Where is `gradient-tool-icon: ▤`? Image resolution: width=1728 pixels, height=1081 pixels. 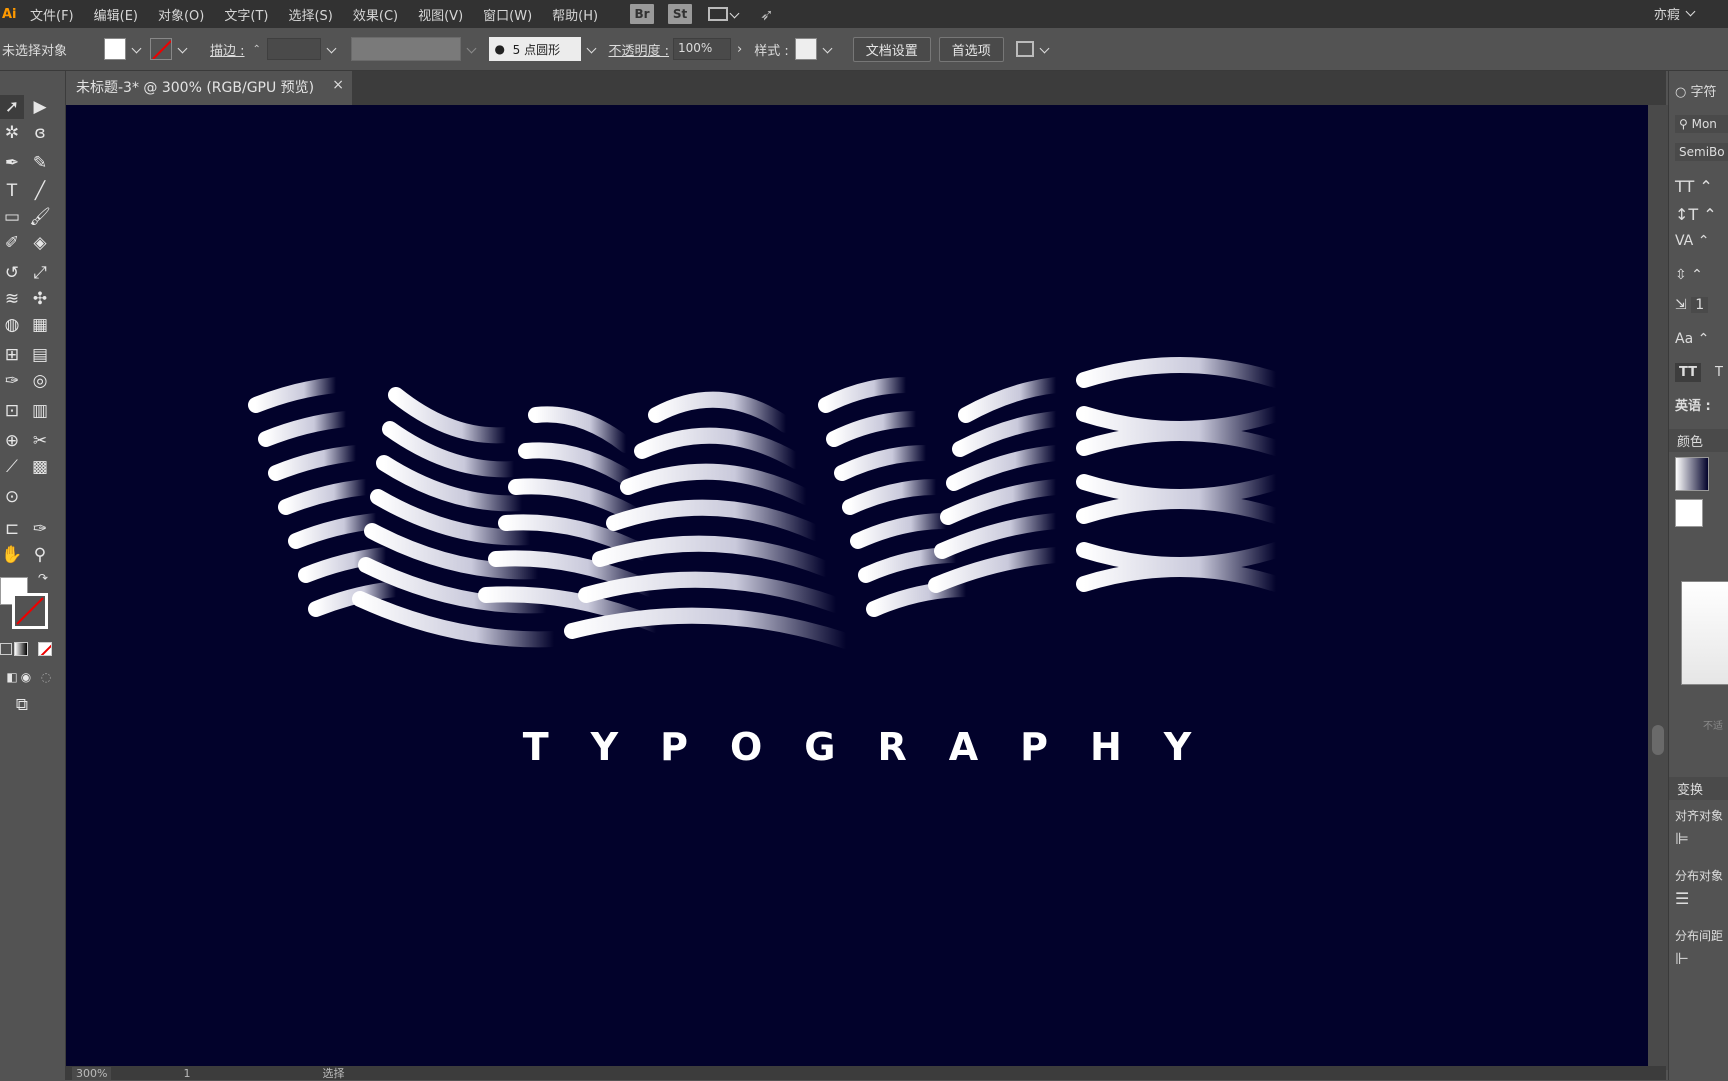 gradient-tool-icon: ▤ is located at coordinates (40, 355).